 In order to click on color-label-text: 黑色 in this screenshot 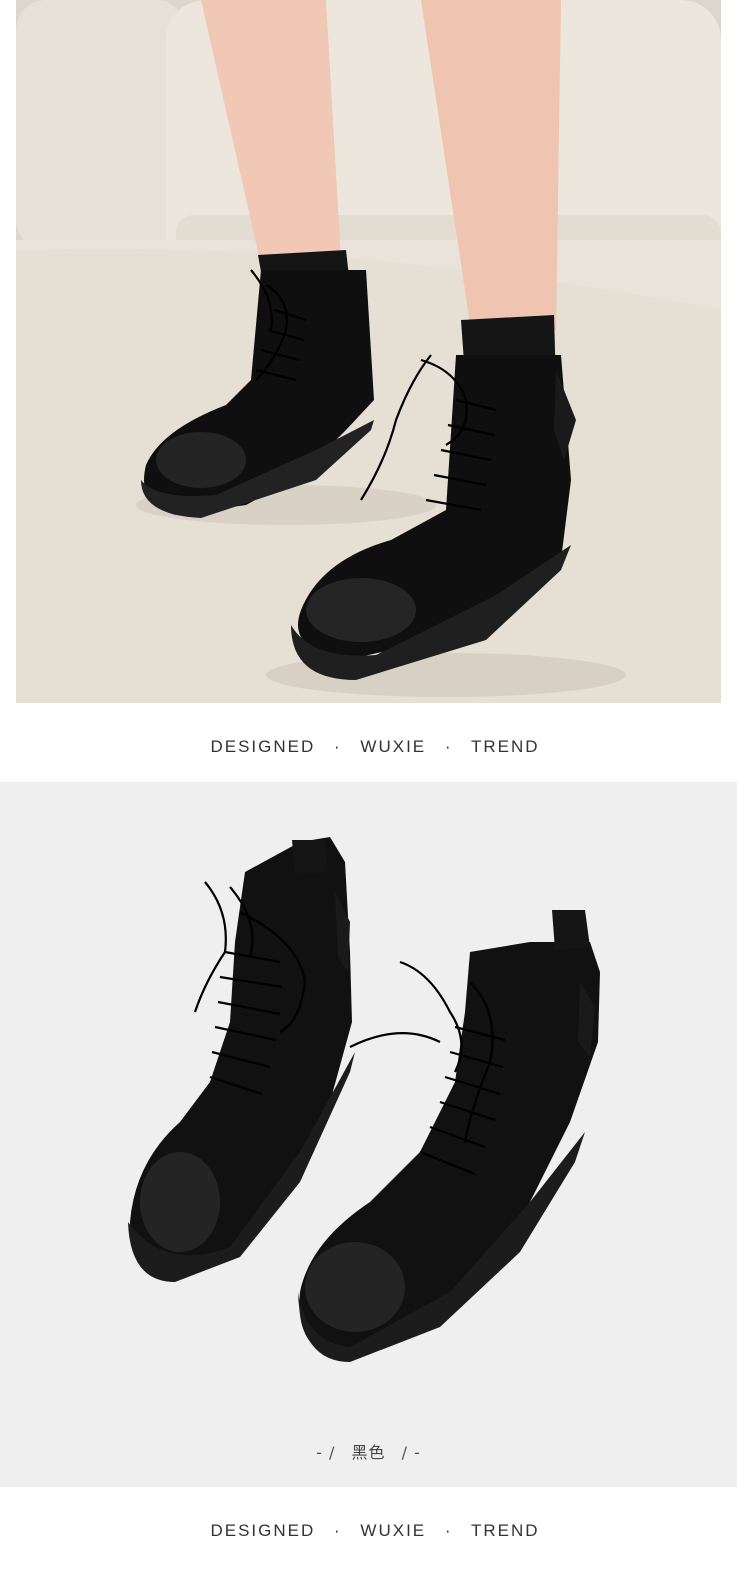, I will do `click(368, 1452)`.